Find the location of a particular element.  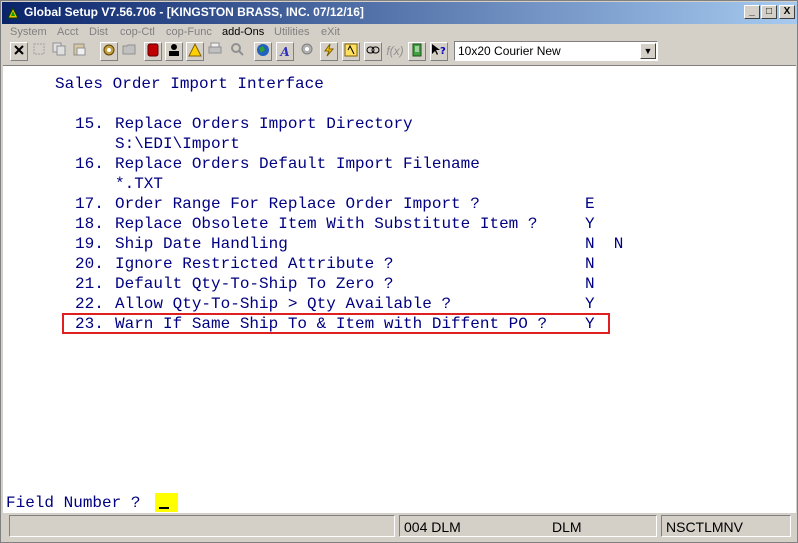

line-label: Default Qty-To-Ship To Zero ? is located at coordinates (254, 284).